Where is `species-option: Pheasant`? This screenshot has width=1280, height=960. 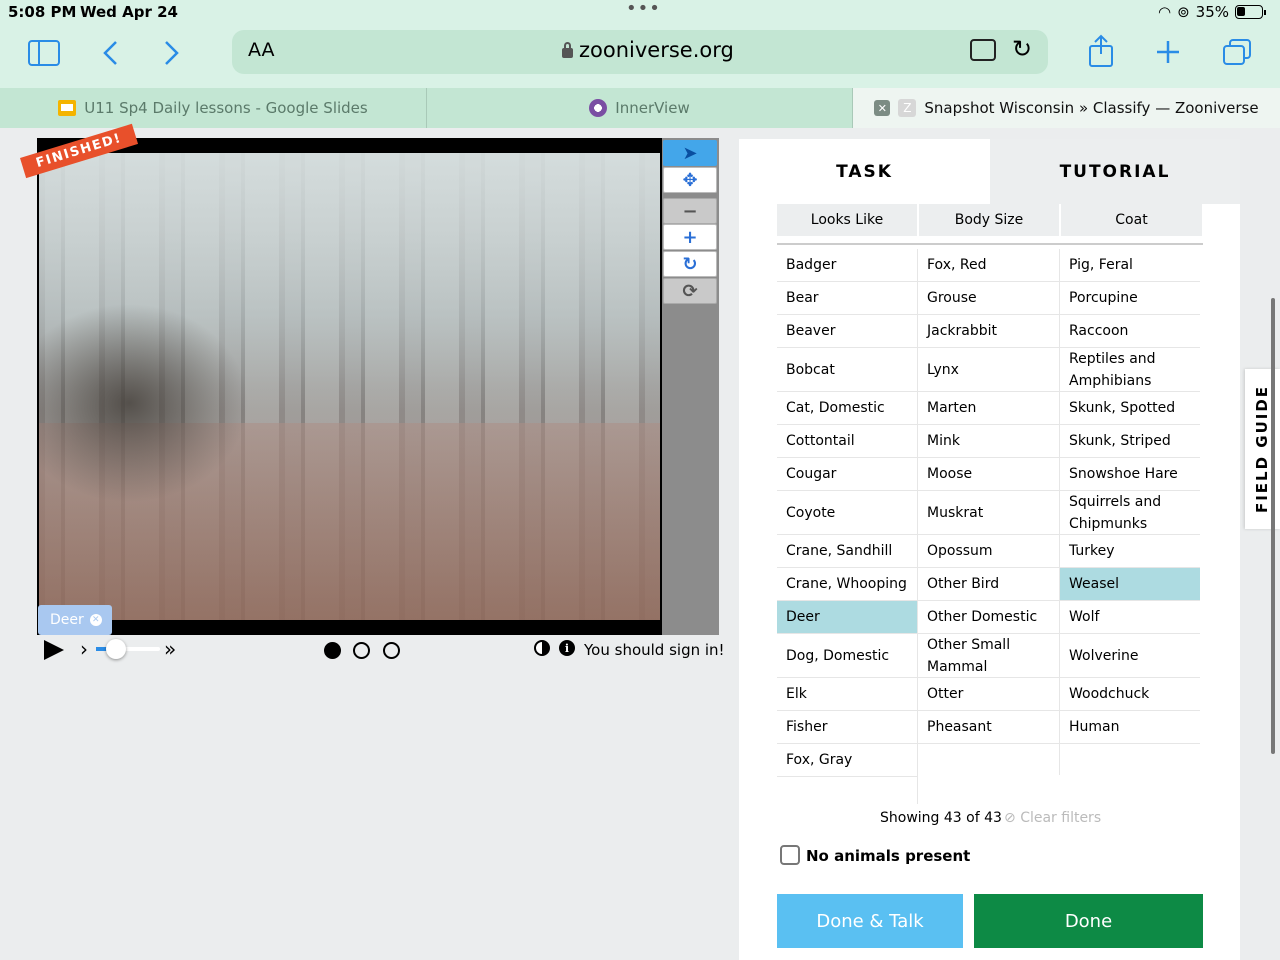
species-option: Pheasant is located at coordinates (988, 727).